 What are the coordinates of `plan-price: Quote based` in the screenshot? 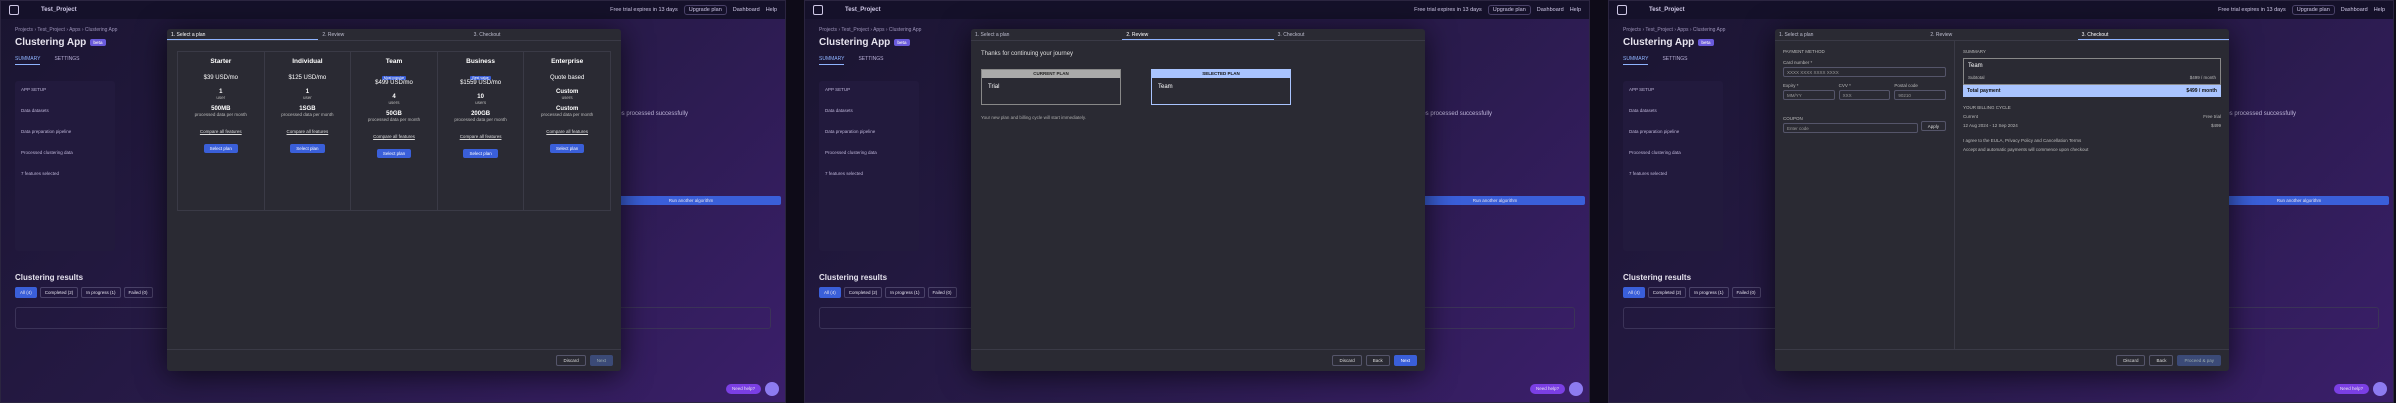 It's located at (567, 78).